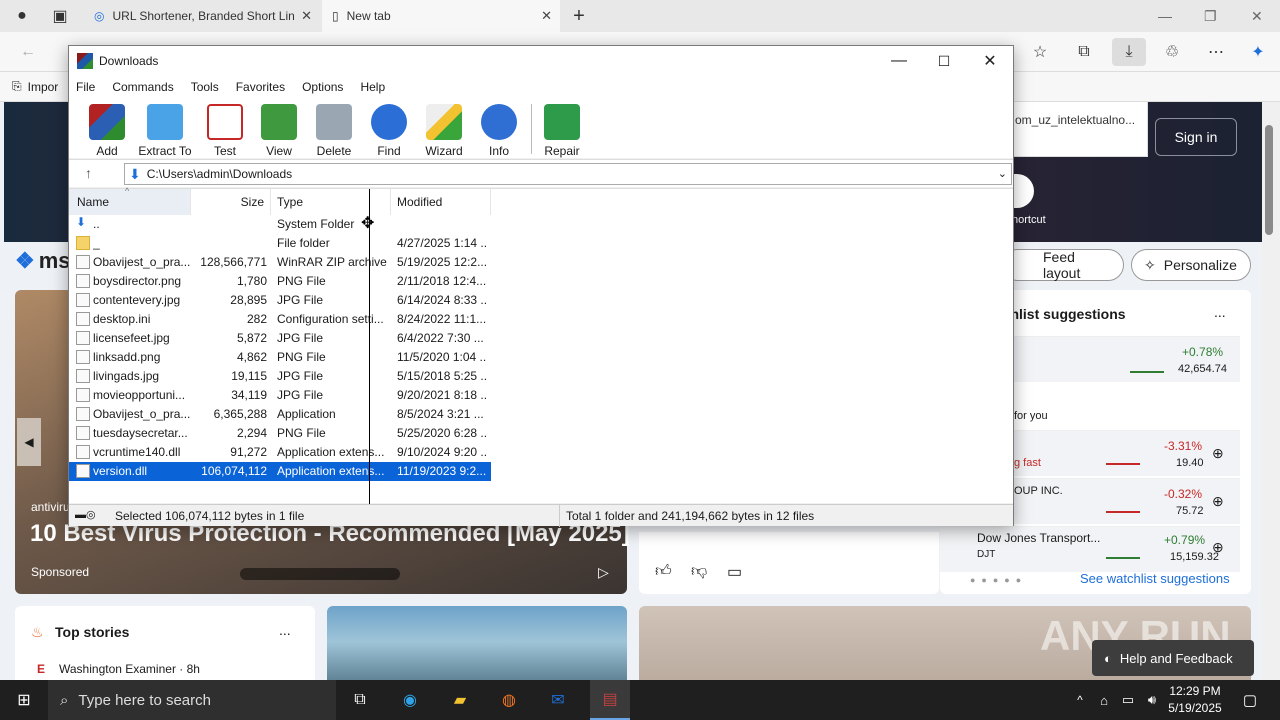  I want to click on delete-button: Delete, so click(334, 130).